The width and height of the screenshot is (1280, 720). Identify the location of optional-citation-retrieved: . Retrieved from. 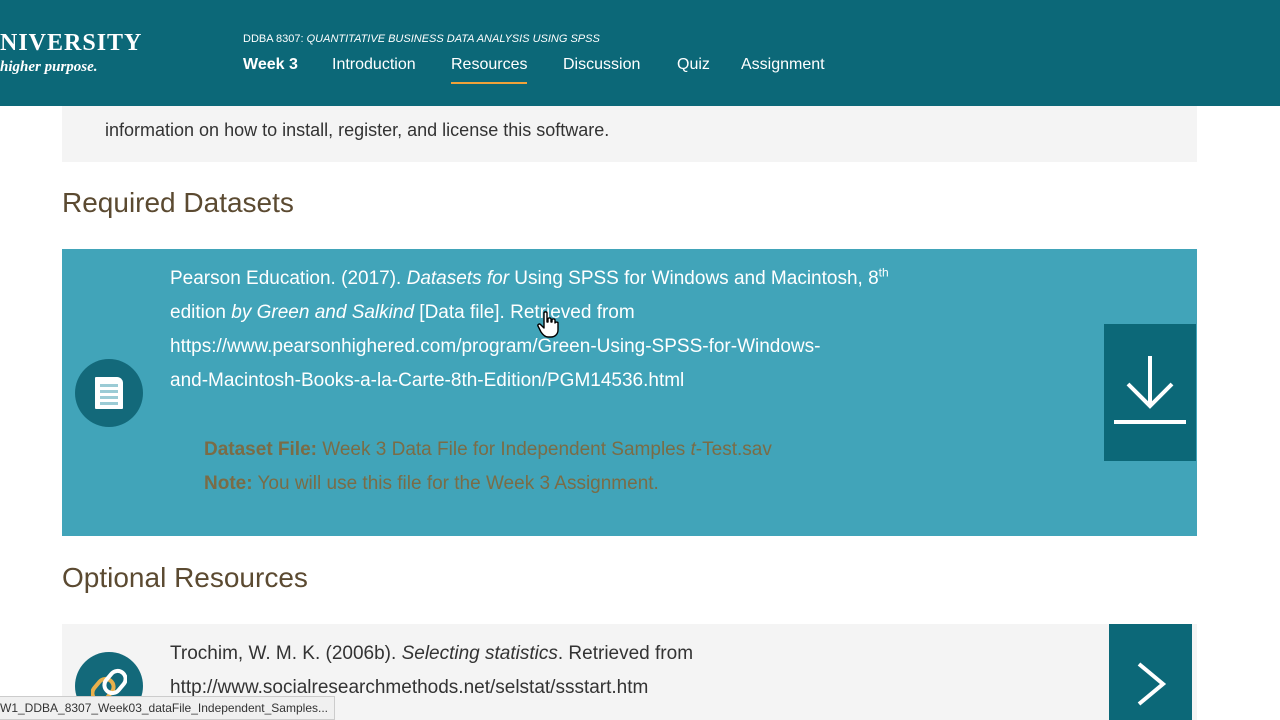
(625, 653).